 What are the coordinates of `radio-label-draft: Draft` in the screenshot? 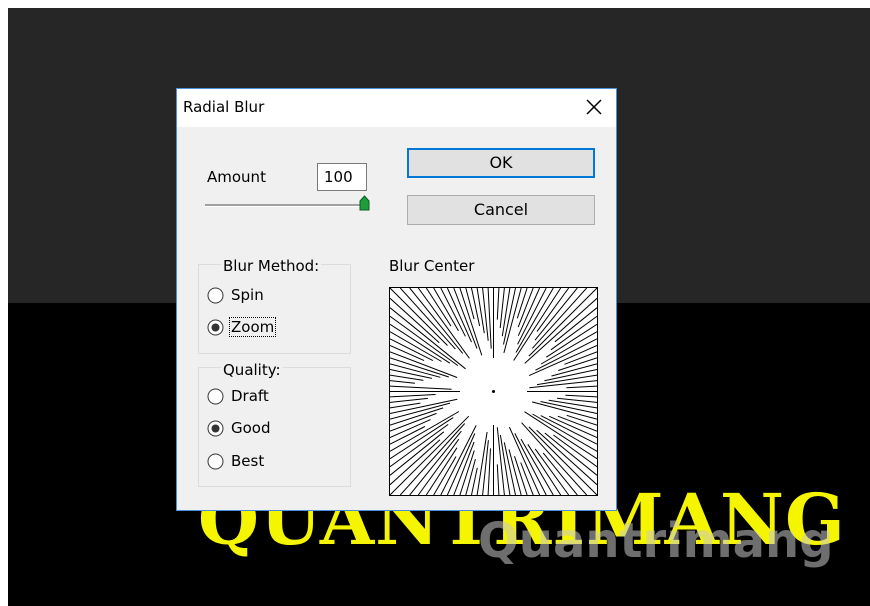 It's located at (250, 396).